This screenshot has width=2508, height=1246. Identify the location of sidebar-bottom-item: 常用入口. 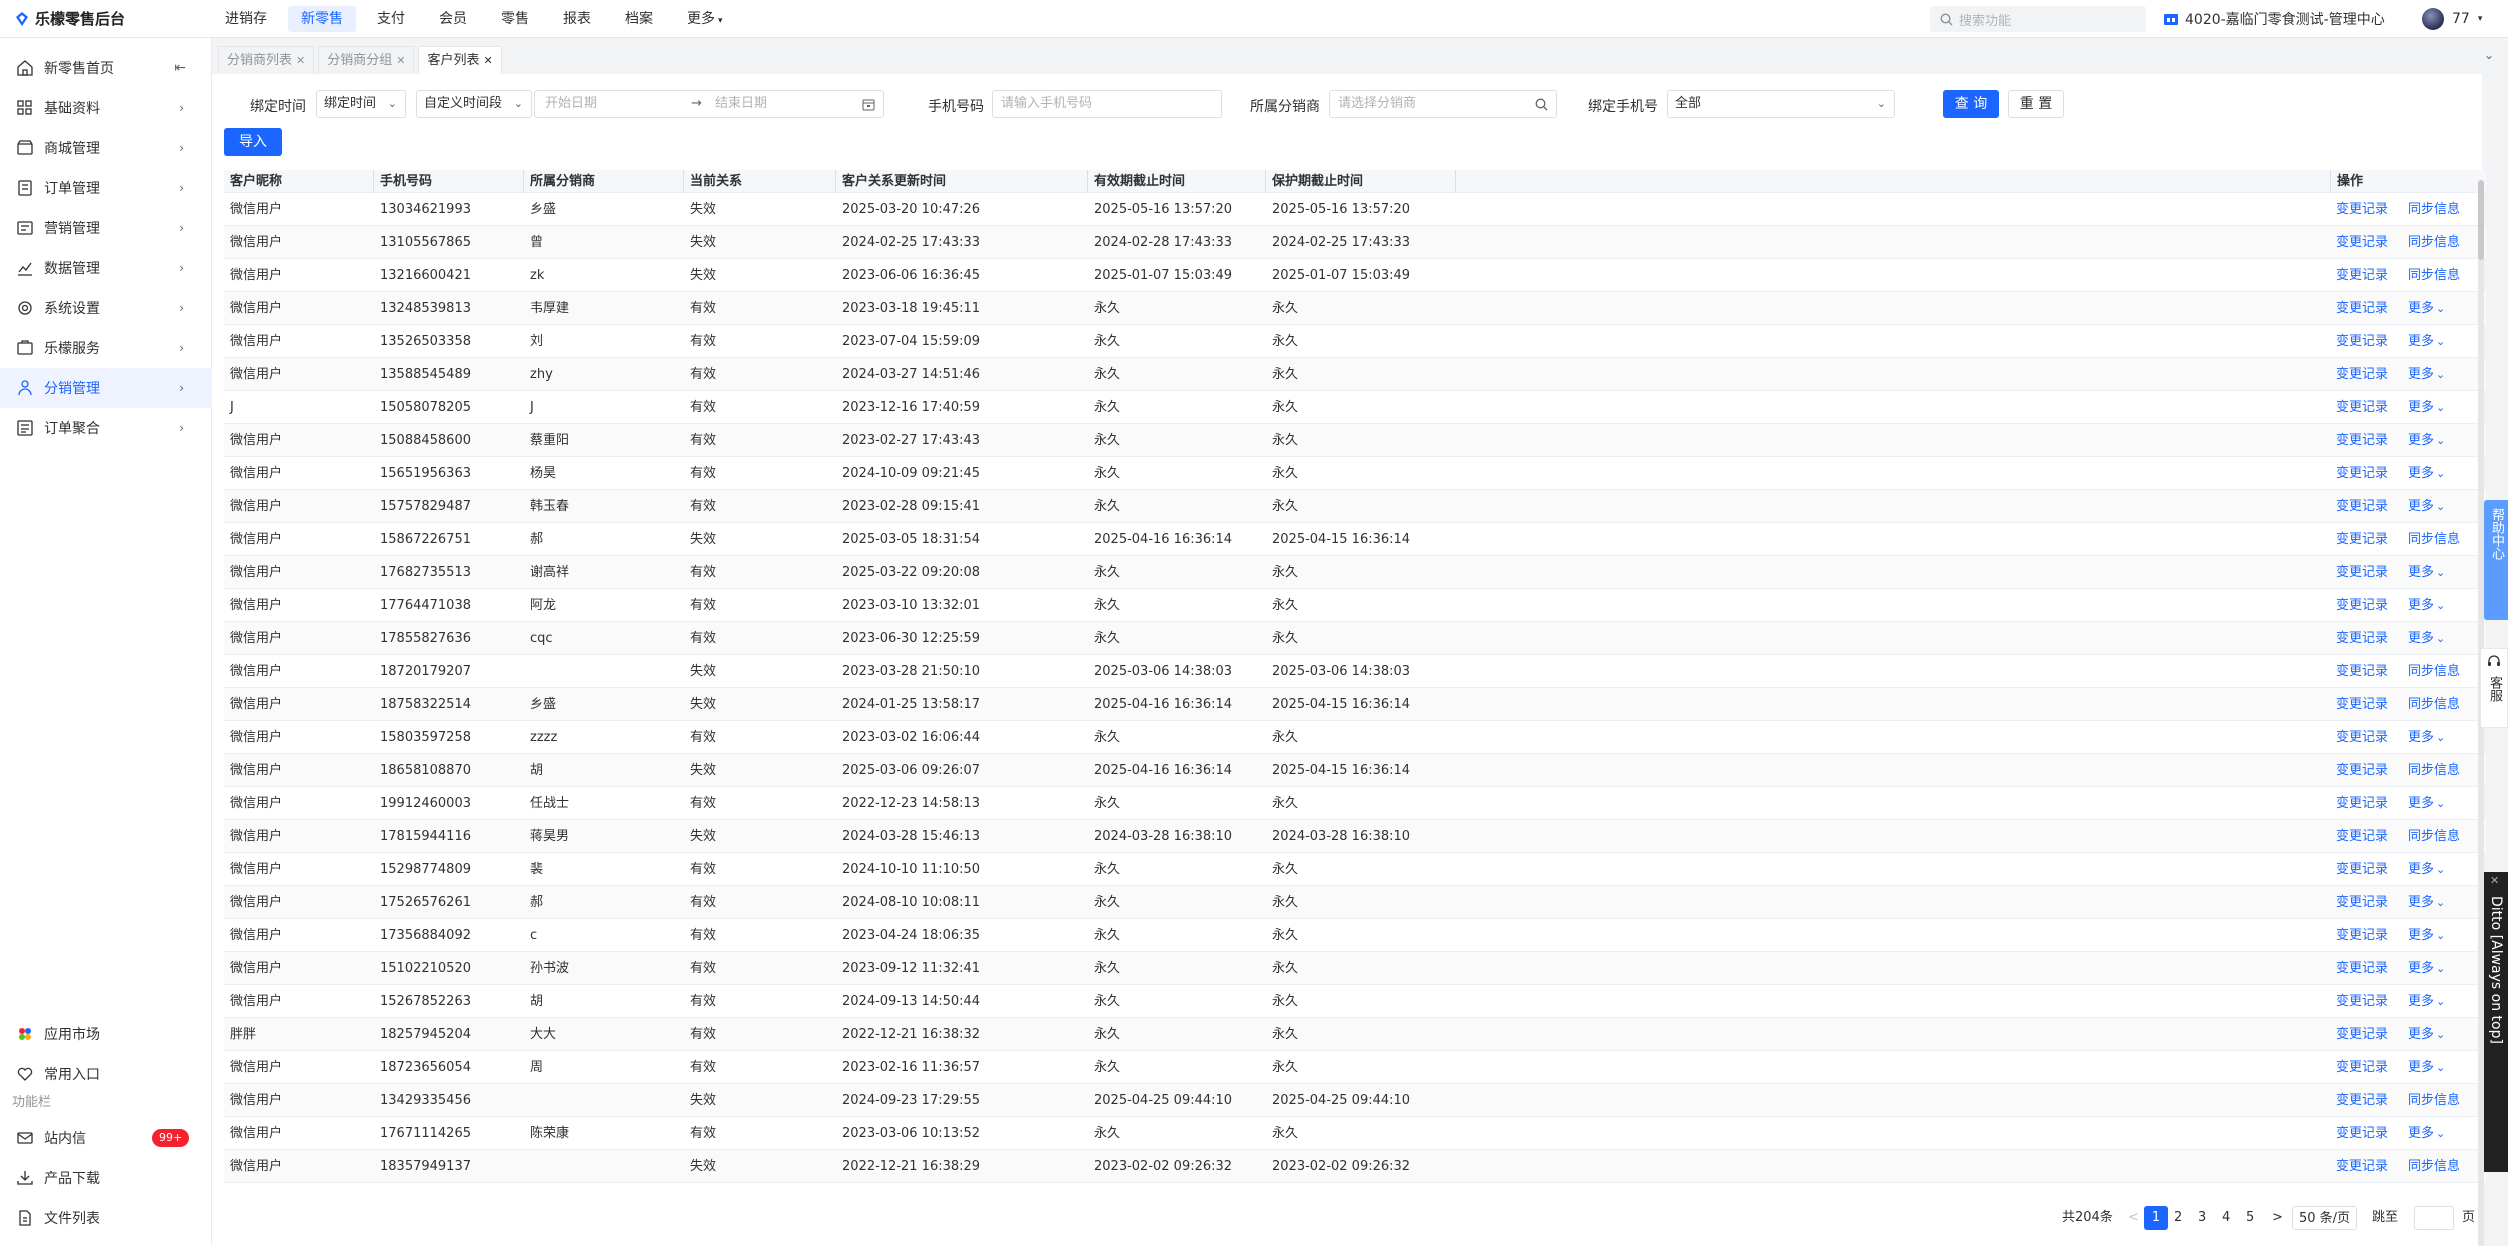
(106, 1074).